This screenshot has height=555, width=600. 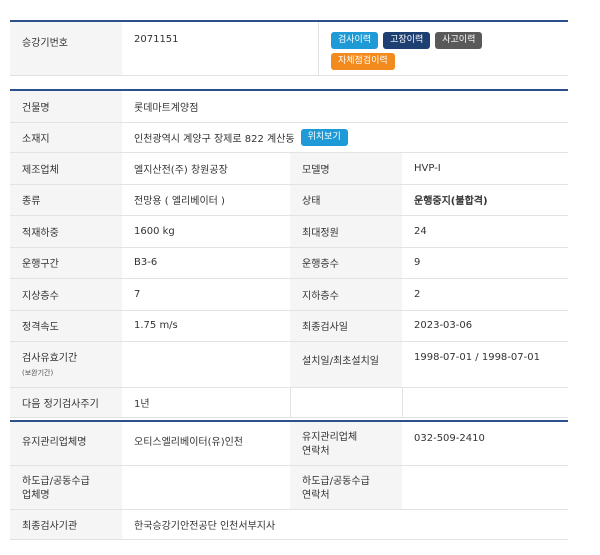 What do you see at coordinates (407, 40) in the screenshot?
I see `failure-history-button: 고장이력` at bounding box center [407, 40].